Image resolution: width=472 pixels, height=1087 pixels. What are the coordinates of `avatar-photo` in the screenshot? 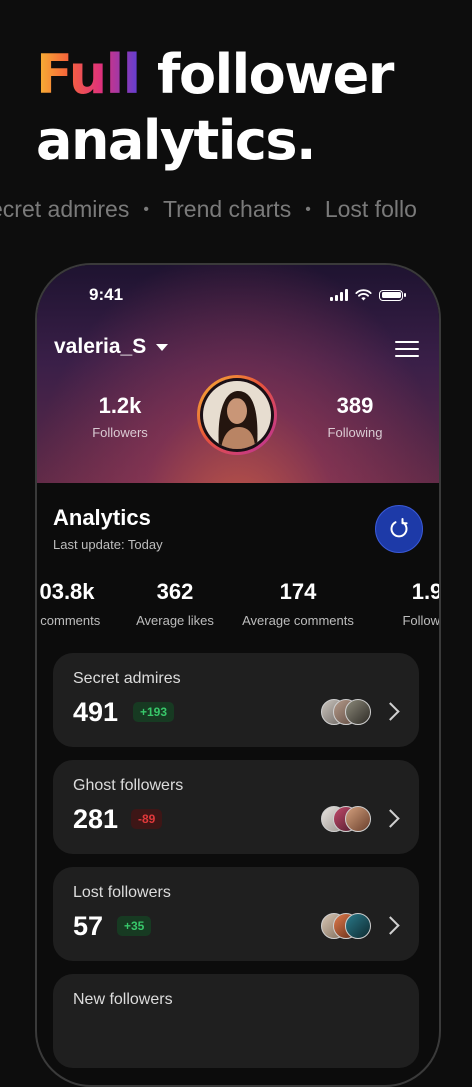 It's located at (237, 415).